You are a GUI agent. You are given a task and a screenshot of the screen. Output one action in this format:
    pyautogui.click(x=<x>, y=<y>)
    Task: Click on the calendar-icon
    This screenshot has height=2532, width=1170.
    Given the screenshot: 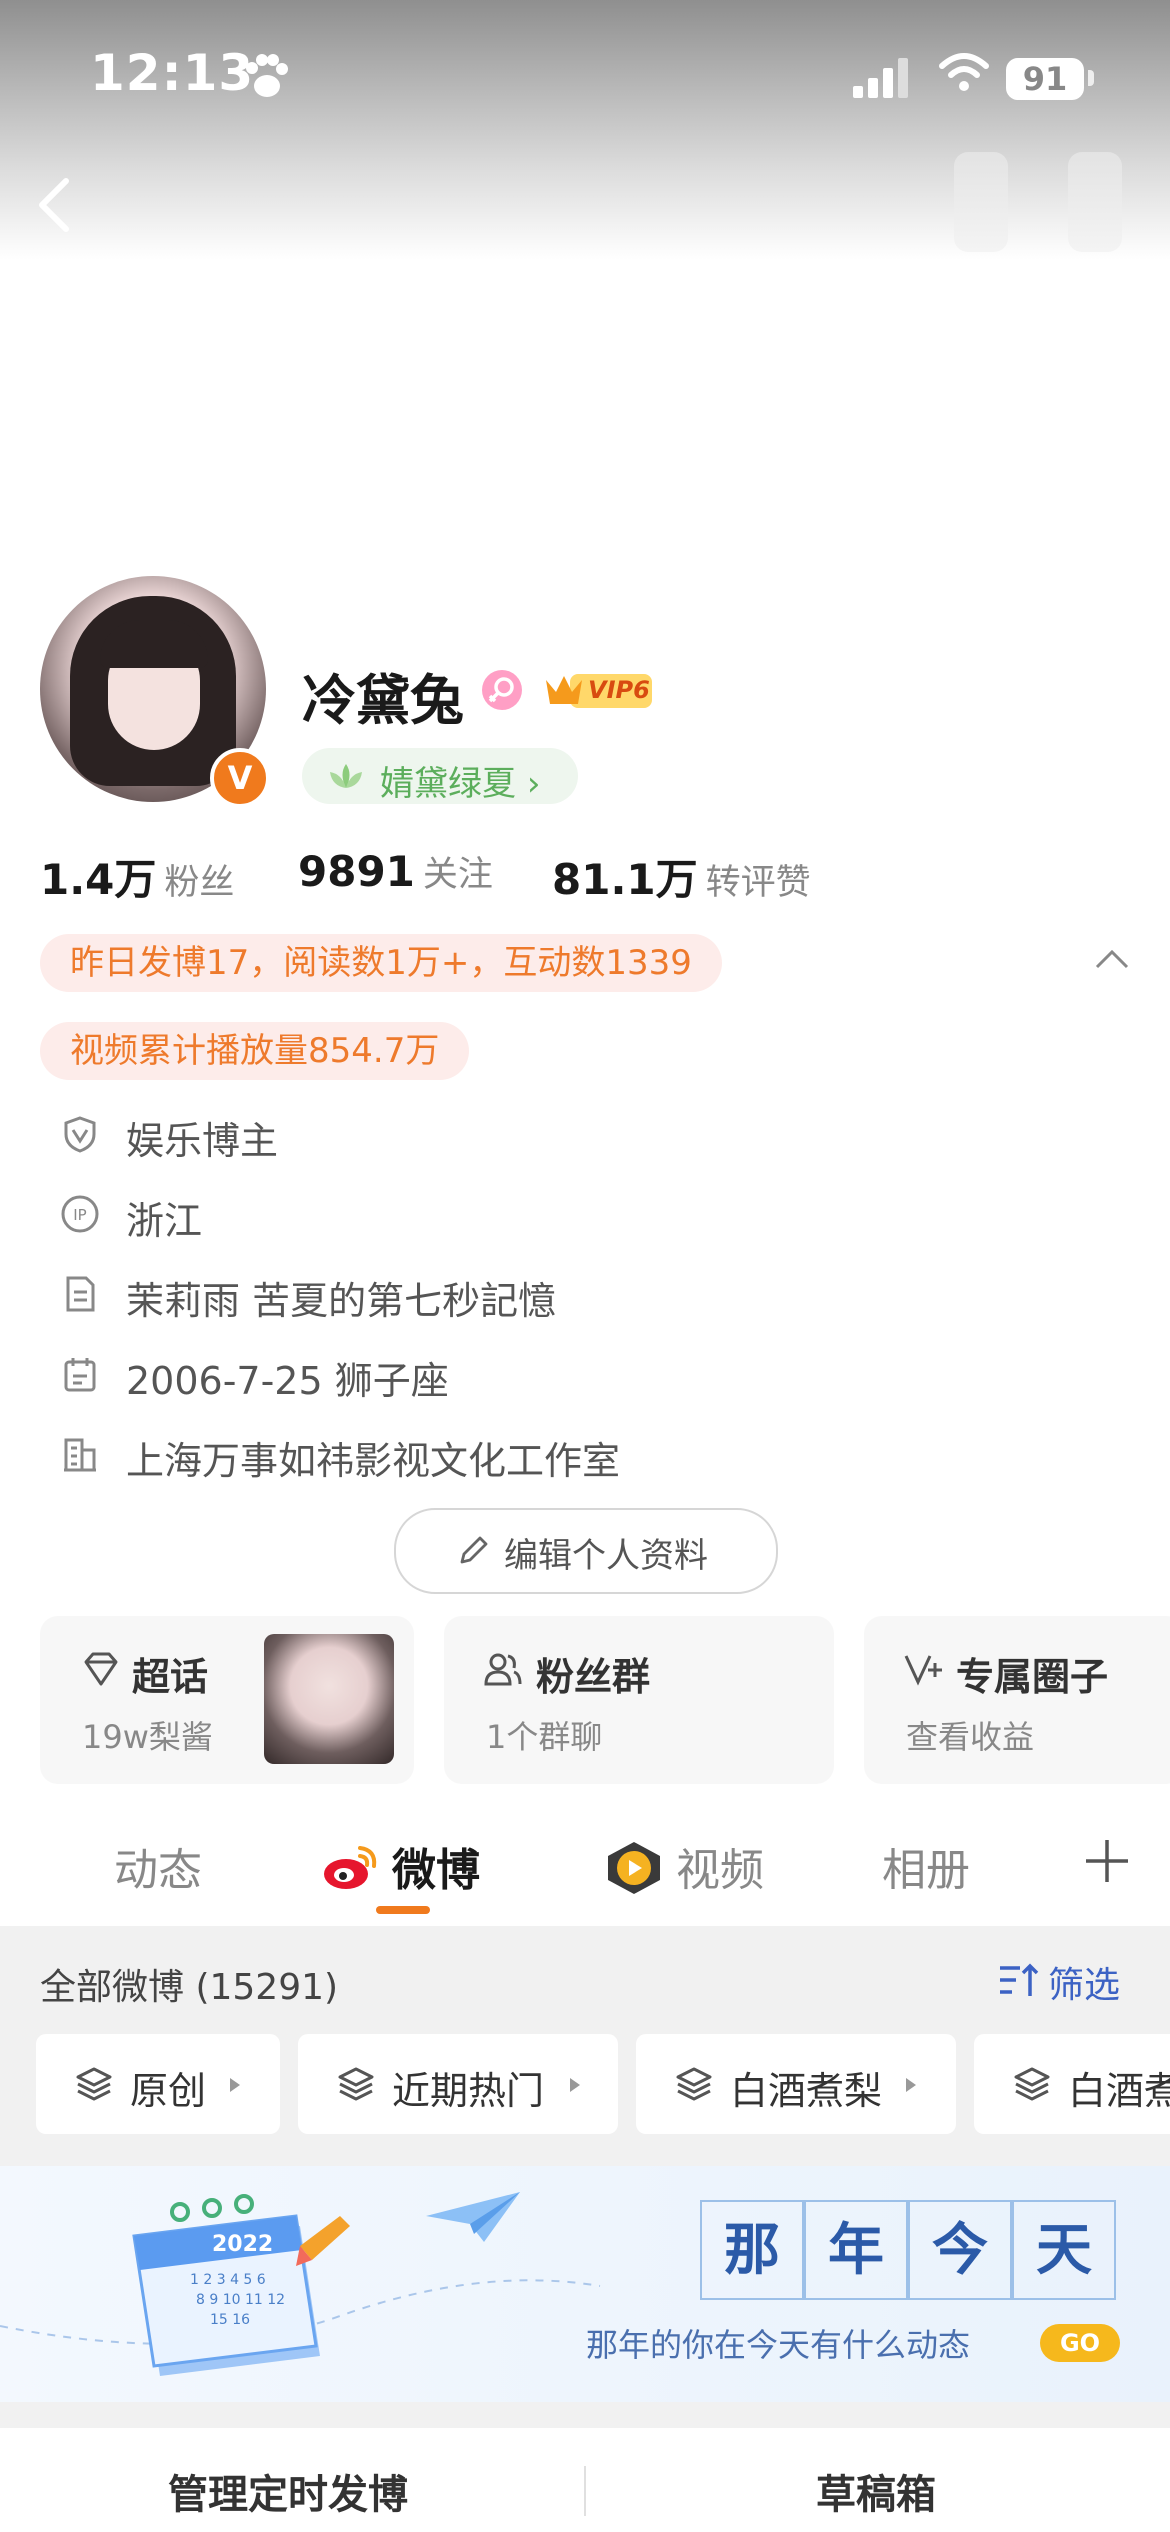 What is the action you would take?
    pyautogui.click(x=80, y=1375)
    